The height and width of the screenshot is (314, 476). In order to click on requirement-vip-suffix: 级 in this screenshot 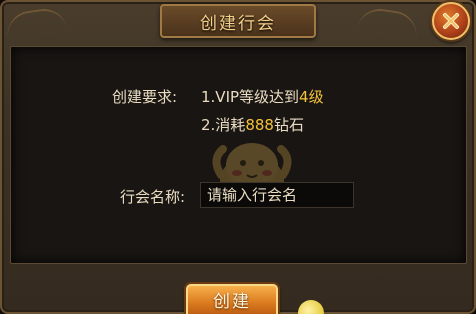, I will do `click(316, 97)`.